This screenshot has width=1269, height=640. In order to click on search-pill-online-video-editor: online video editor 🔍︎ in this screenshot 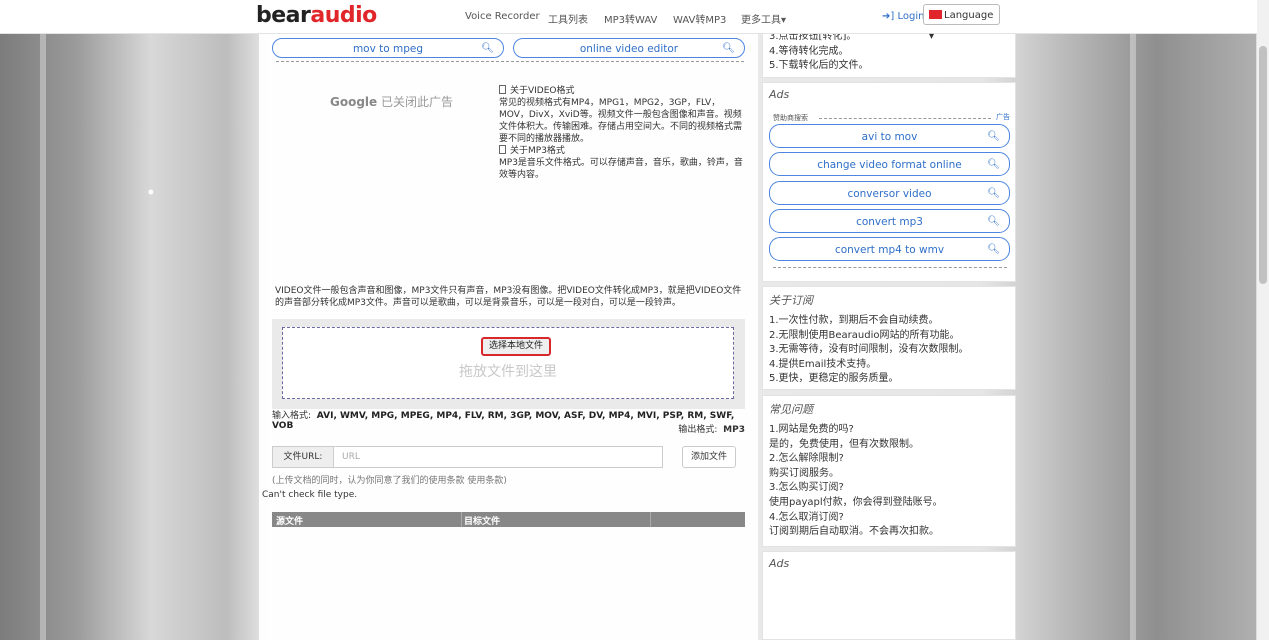, I will do `click(629, 48)`.